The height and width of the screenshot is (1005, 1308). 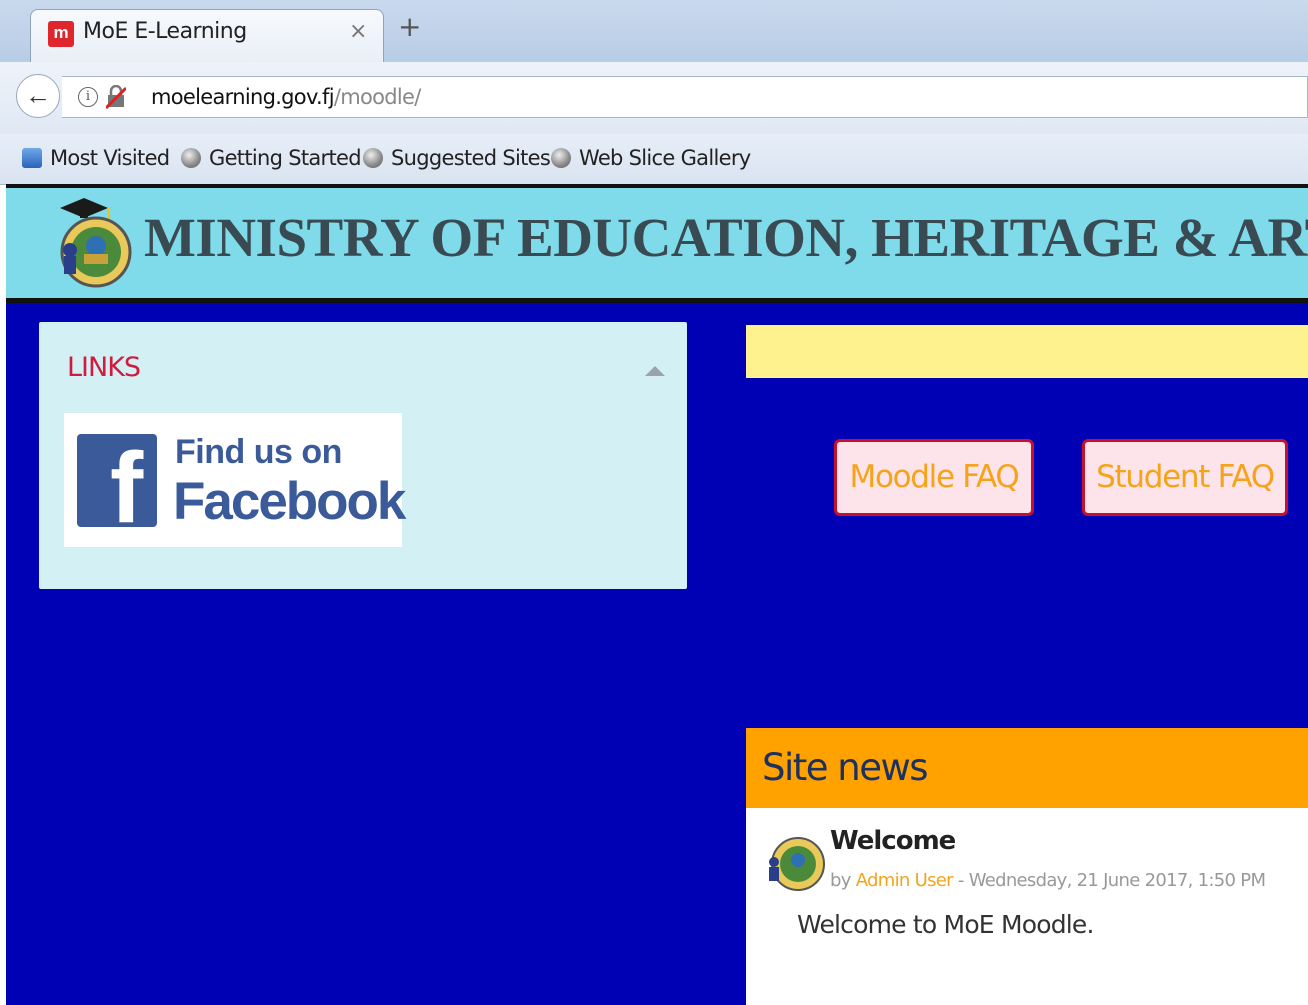 What do you see at coordinates (32, 158) in the screenshot?
I see `bookmark-star-icon` at bounding box center [32, 158].